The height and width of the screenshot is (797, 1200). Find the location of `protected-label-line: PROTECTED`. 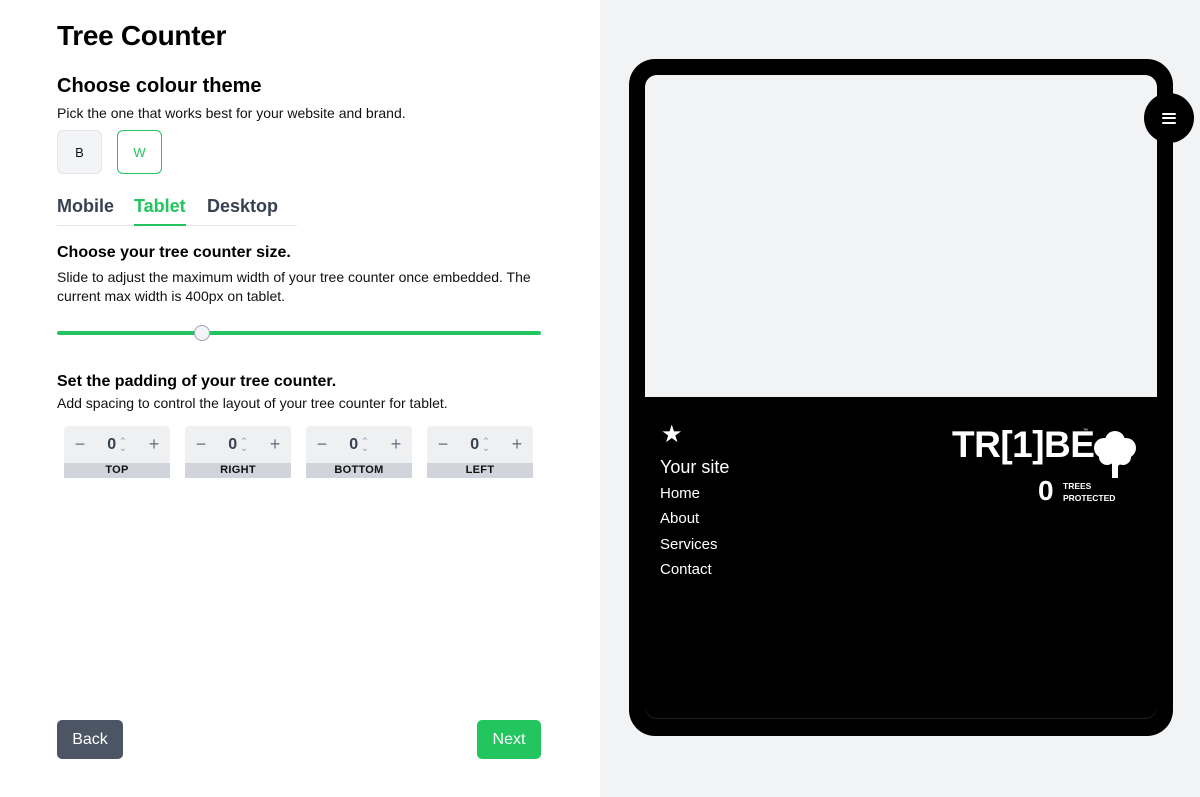

protected-label-line: PROTECTED is located at coordinates (1089, 498).